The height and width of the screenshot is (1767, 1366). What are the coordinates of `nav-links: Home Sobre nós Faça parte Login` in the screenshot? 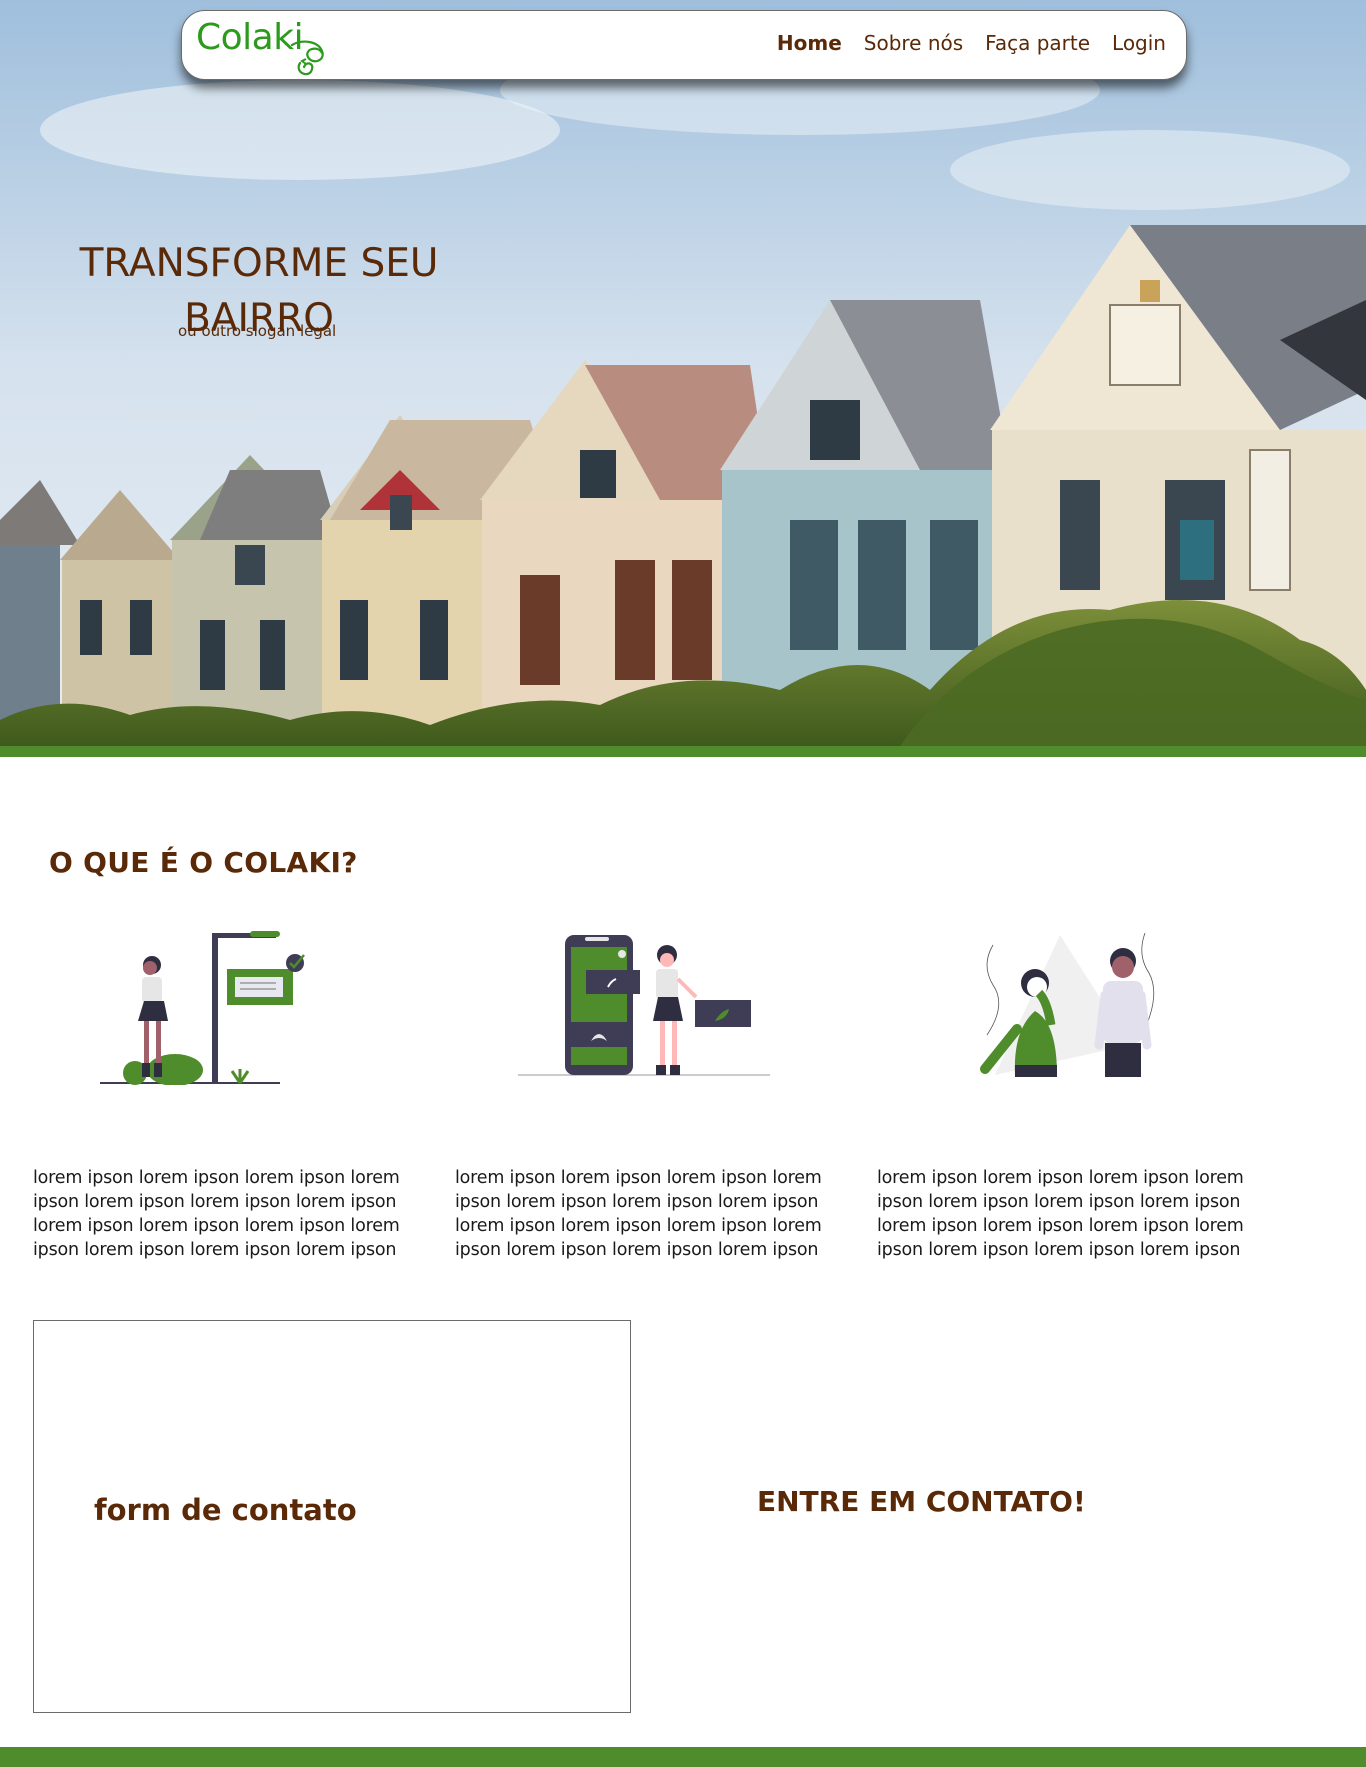 It's located at (971, 43).